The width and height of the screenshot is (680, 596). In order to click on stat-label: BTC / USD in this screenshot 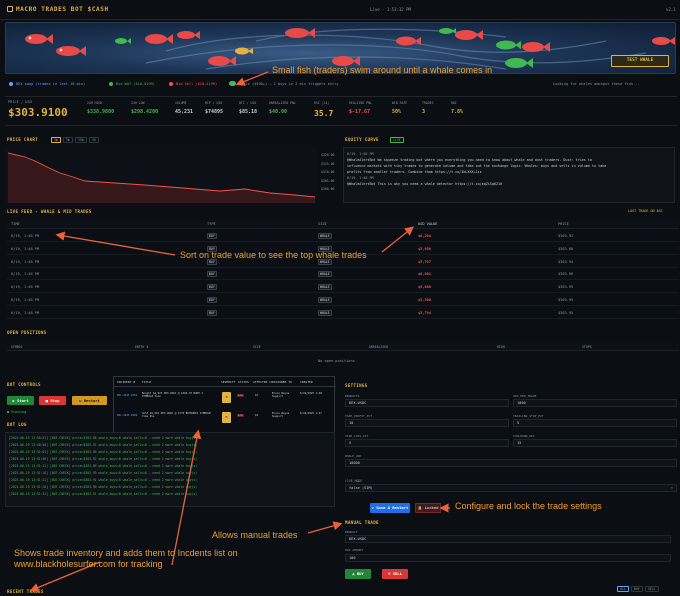, I will do `click(248, 103)`.